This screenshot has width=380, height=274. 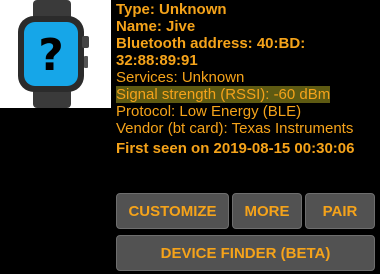 What do you see at coordinates (267, 211) in the screenshot?
I see `more-button: MORE` at bounding box center [267, 211].